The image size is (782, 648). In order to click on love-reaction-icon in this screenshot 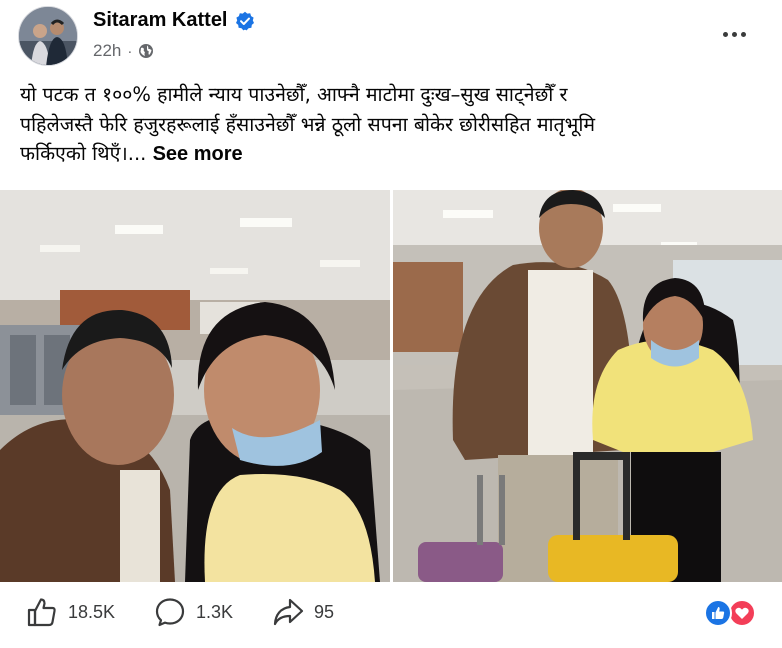, I will do `click(742, 613)`.